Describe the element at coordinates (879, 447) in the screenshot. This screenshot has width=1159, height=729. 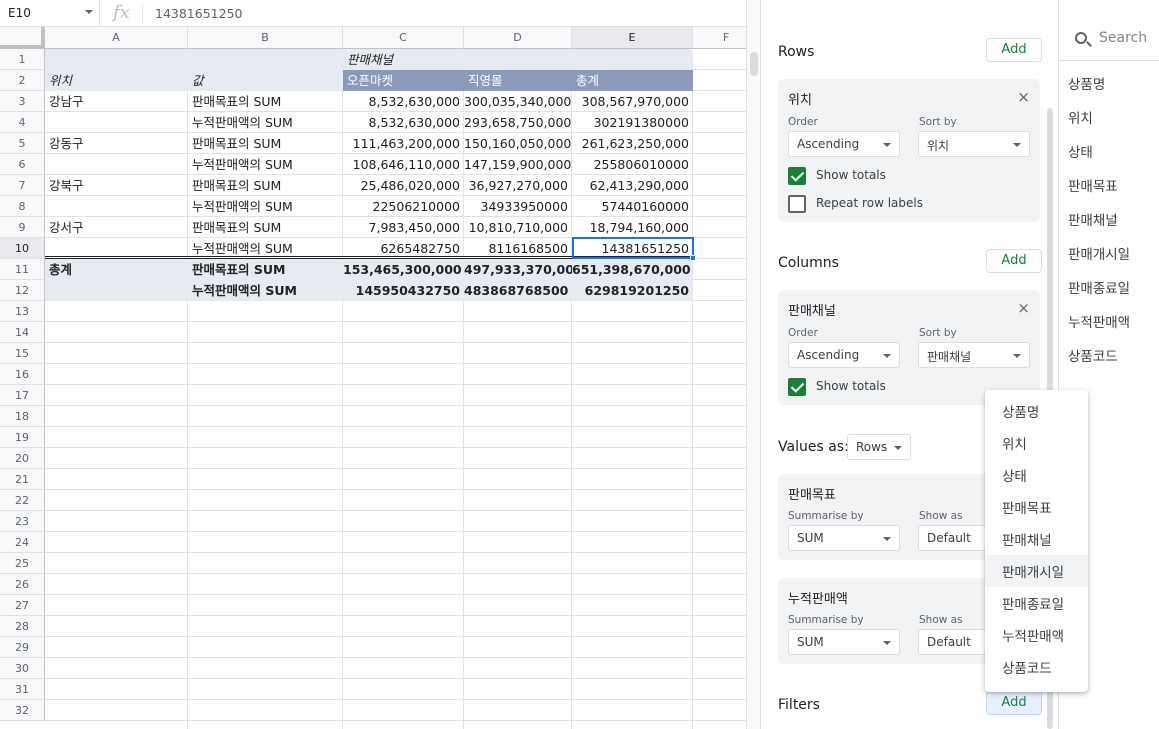
I see `values-as-select: Rows` at that location.